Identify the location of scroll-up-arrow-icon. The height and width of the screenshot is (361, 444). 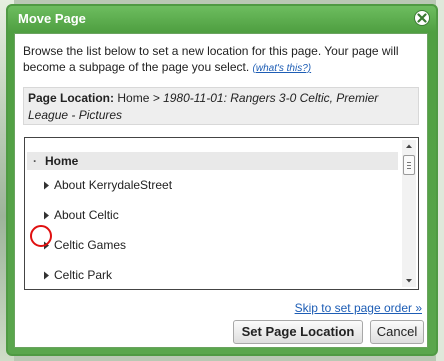
(409, 146).